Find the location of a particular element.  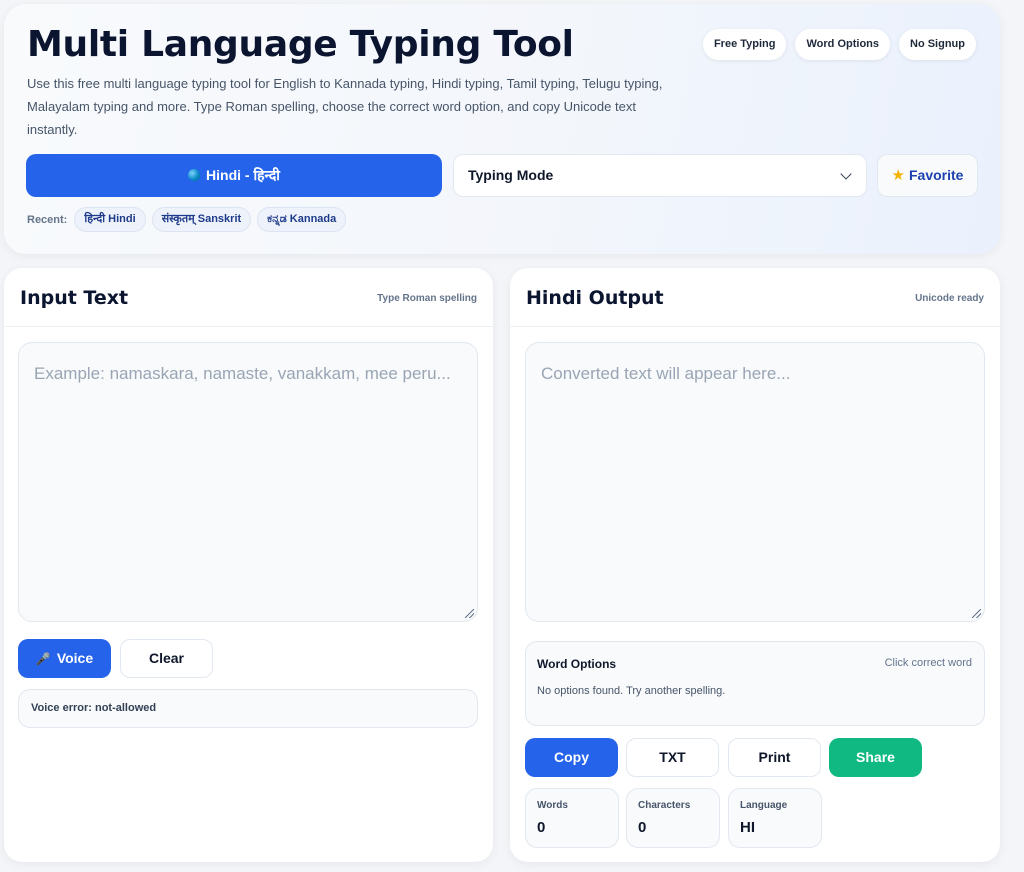

word-options-title: Word Options is located at coordinates (577, 664).